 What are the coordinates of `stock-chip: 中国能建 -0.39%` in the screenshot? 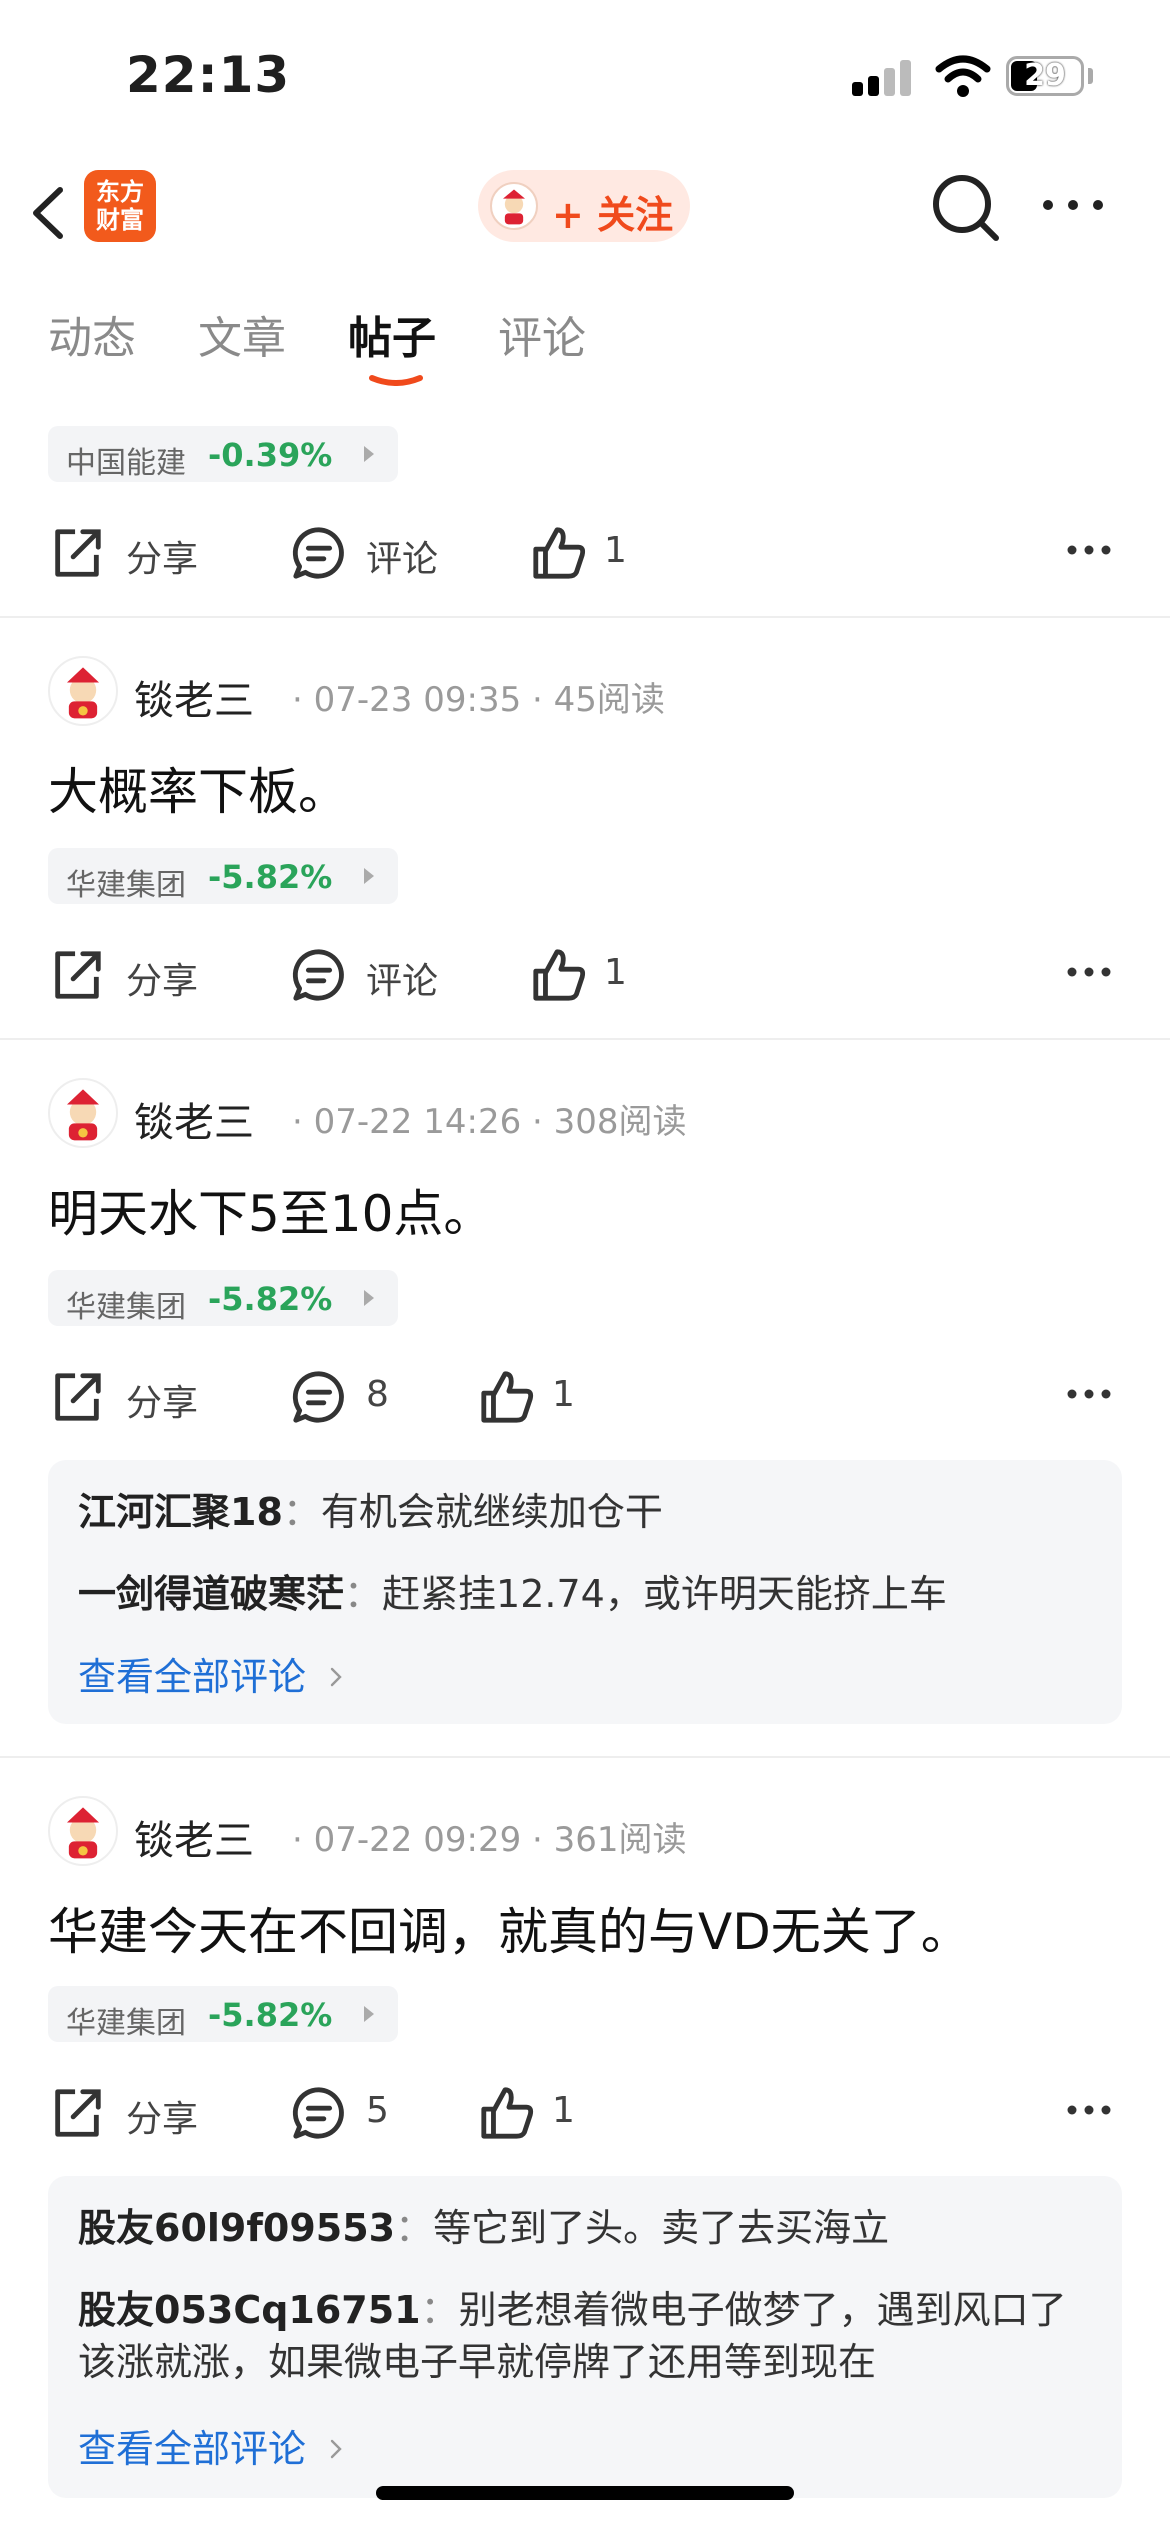 It's located at (223, 454).